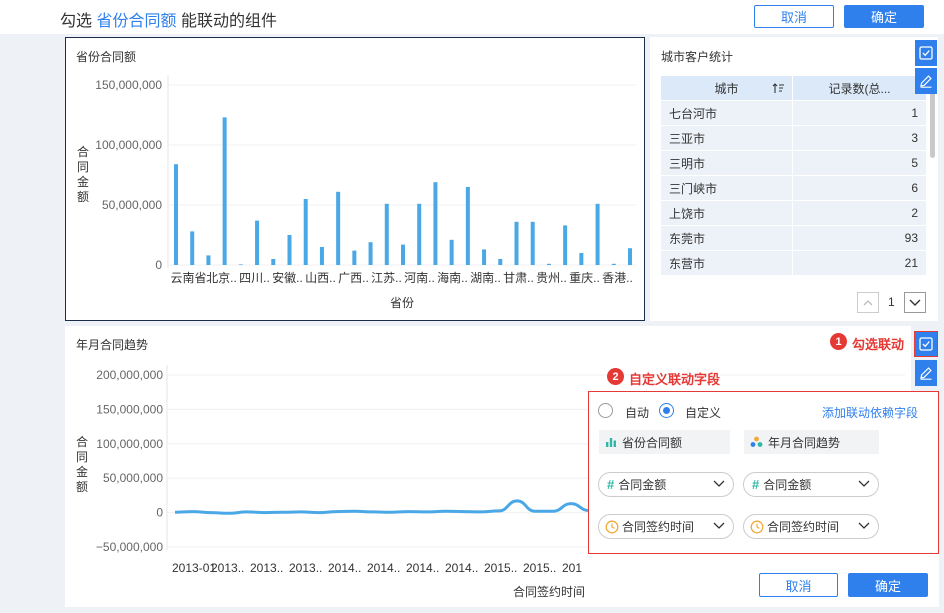 The image size is (944, 613). I want to click on popup-confirm-button: 确定, so click(888, 585).